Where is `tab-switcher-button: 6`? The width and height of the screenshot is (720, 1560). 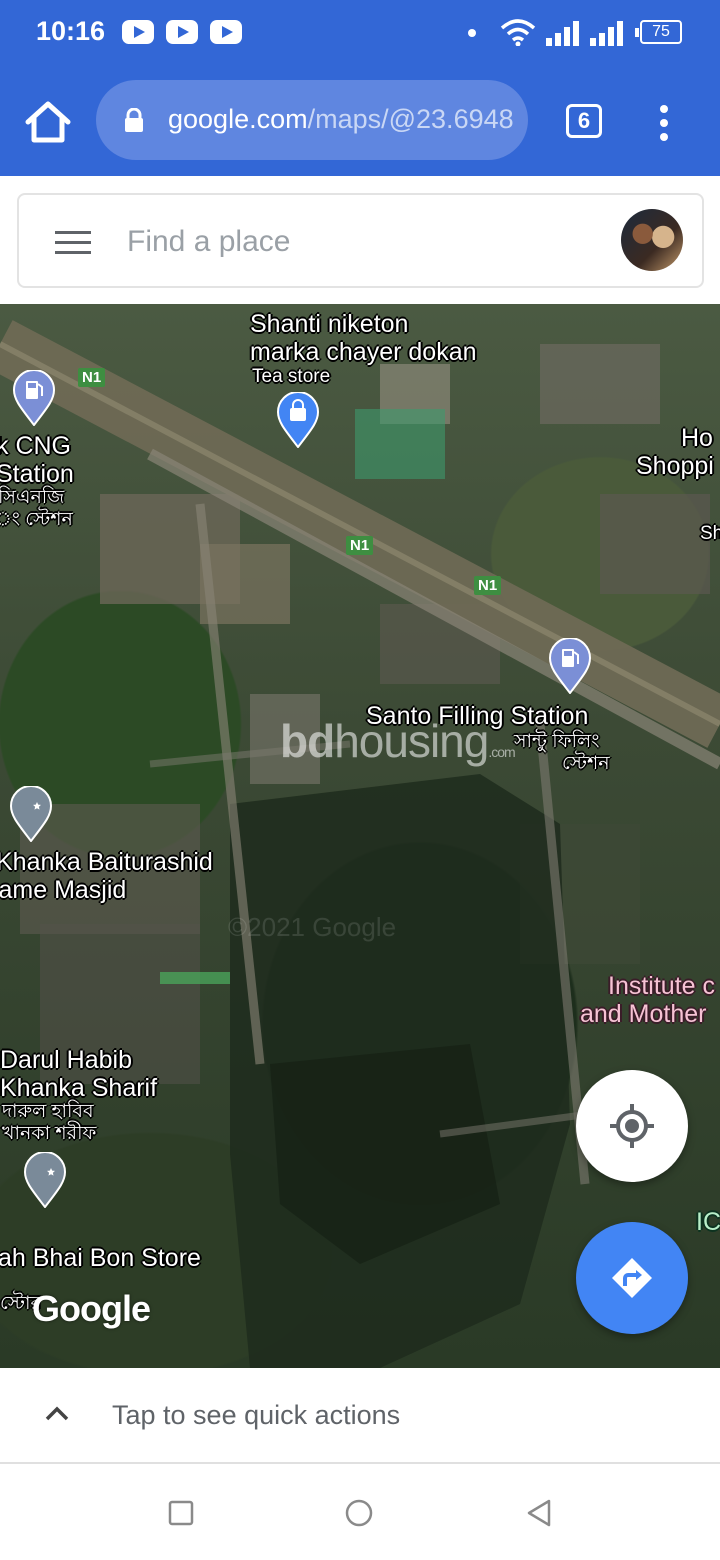 tab-switcher-button: 6 is located at coordinates (584, 121).